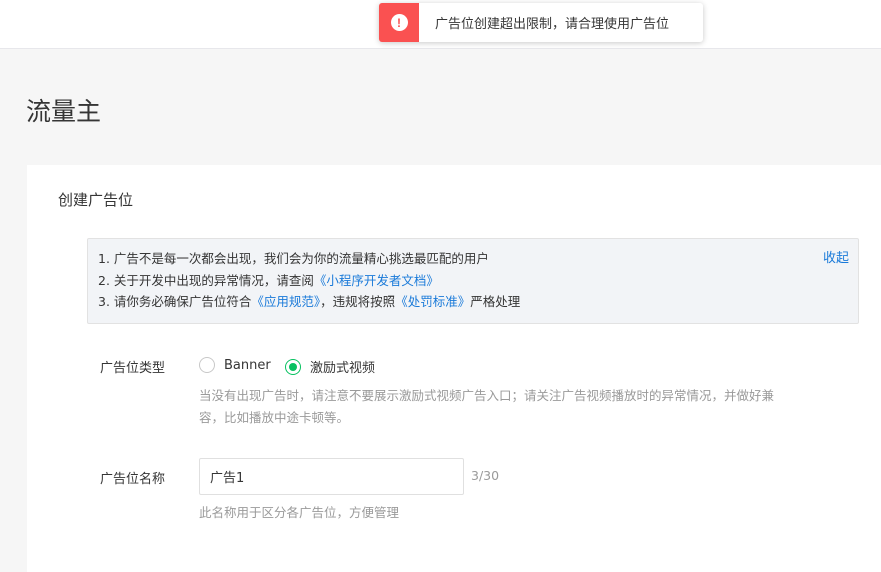  I want to click on ad-name-input, so click(331, 476).